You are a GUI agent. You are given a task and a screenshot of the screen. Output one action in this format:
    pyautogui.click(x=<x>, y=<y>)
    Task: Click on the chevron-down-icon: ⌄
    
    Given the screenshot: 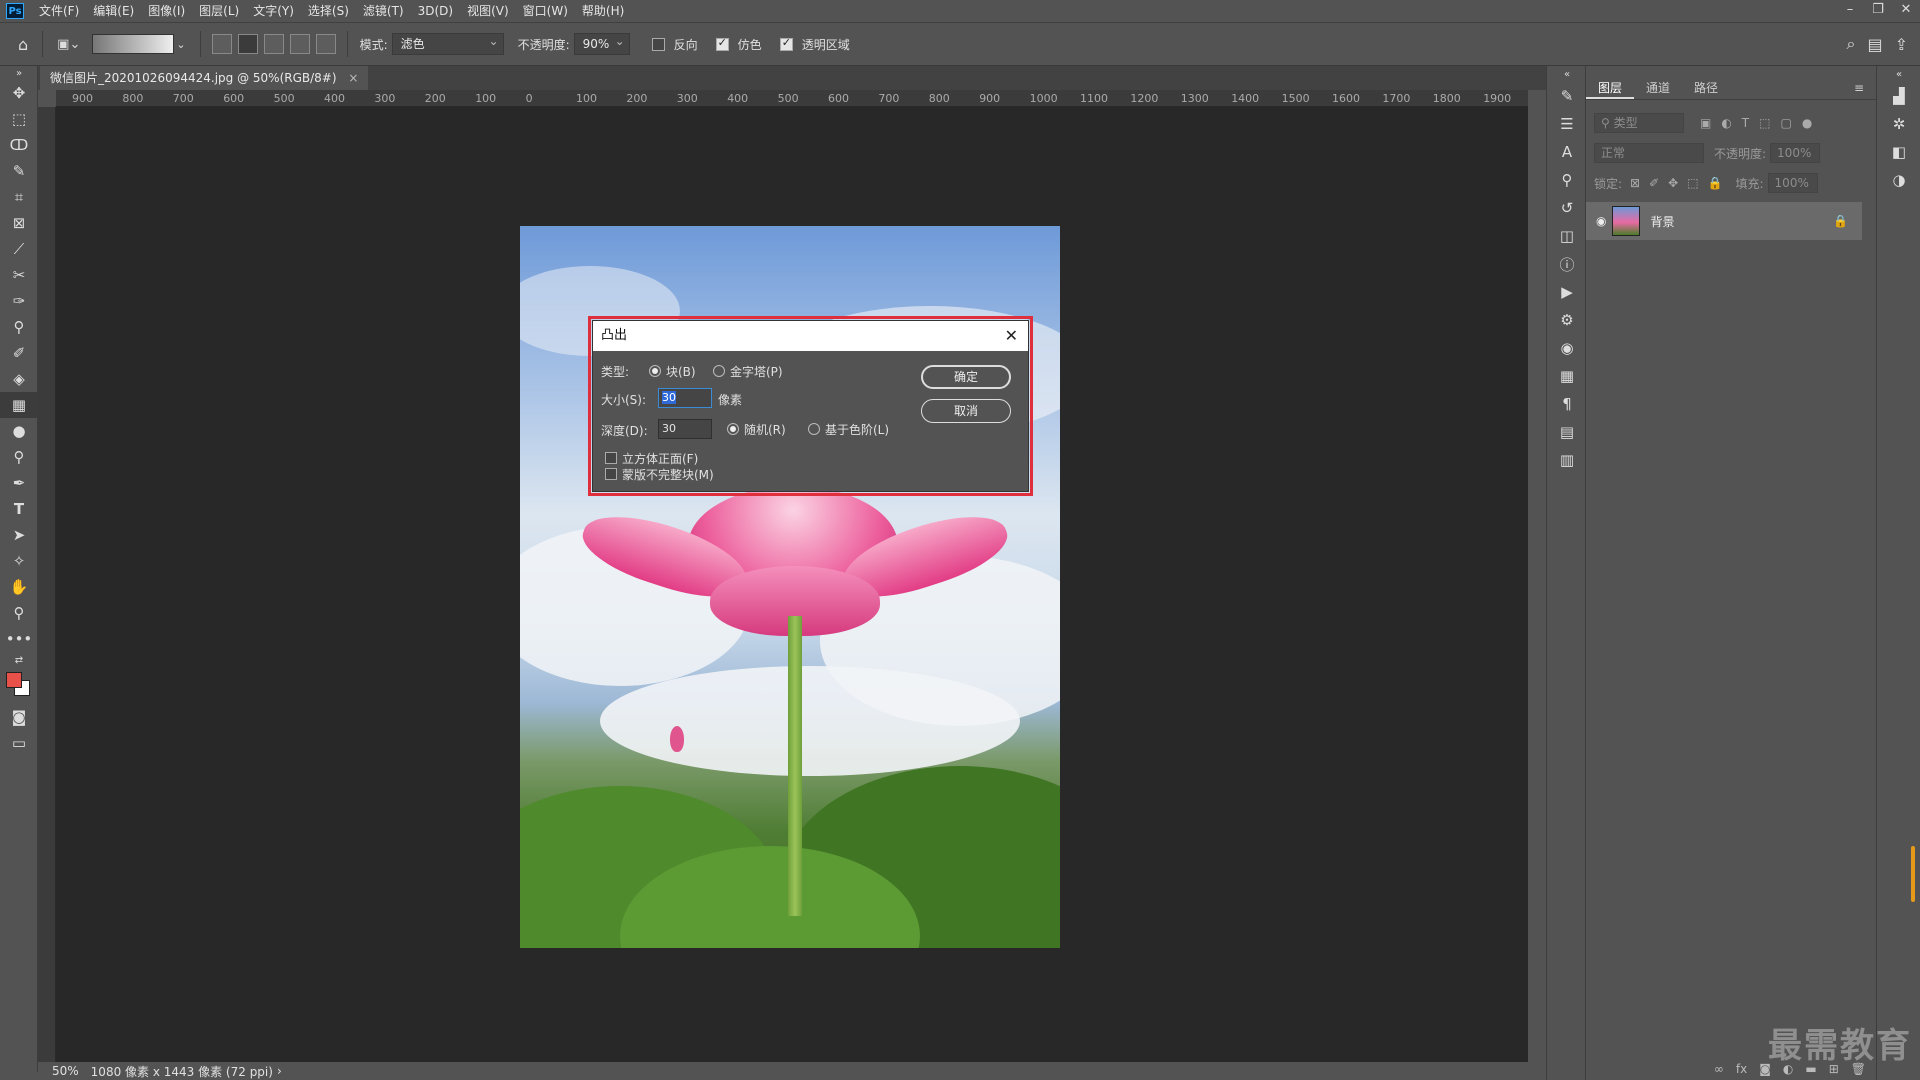 What is the action you would take?
    pyautogui.click(x=180, y=44)
    